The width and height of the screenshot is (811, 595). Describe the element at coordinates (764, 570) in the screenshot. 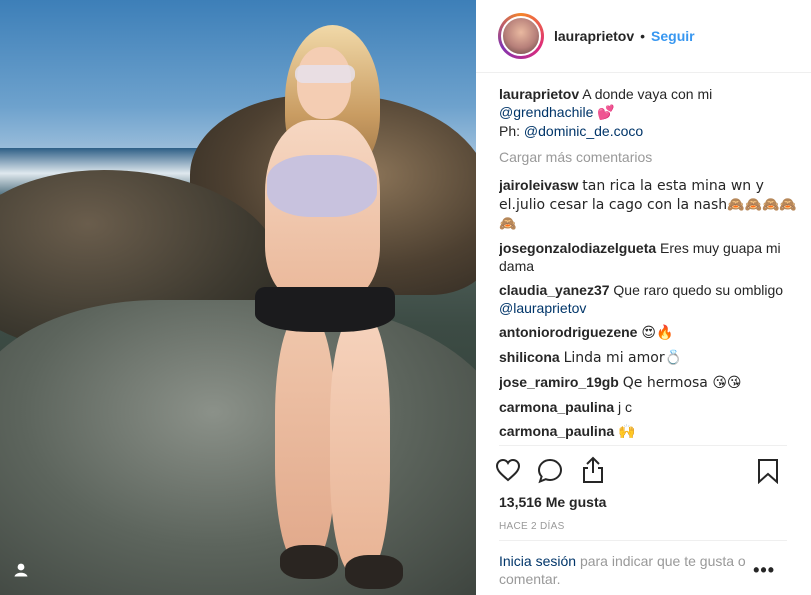

I see `more-options-icon: •••` at that location.